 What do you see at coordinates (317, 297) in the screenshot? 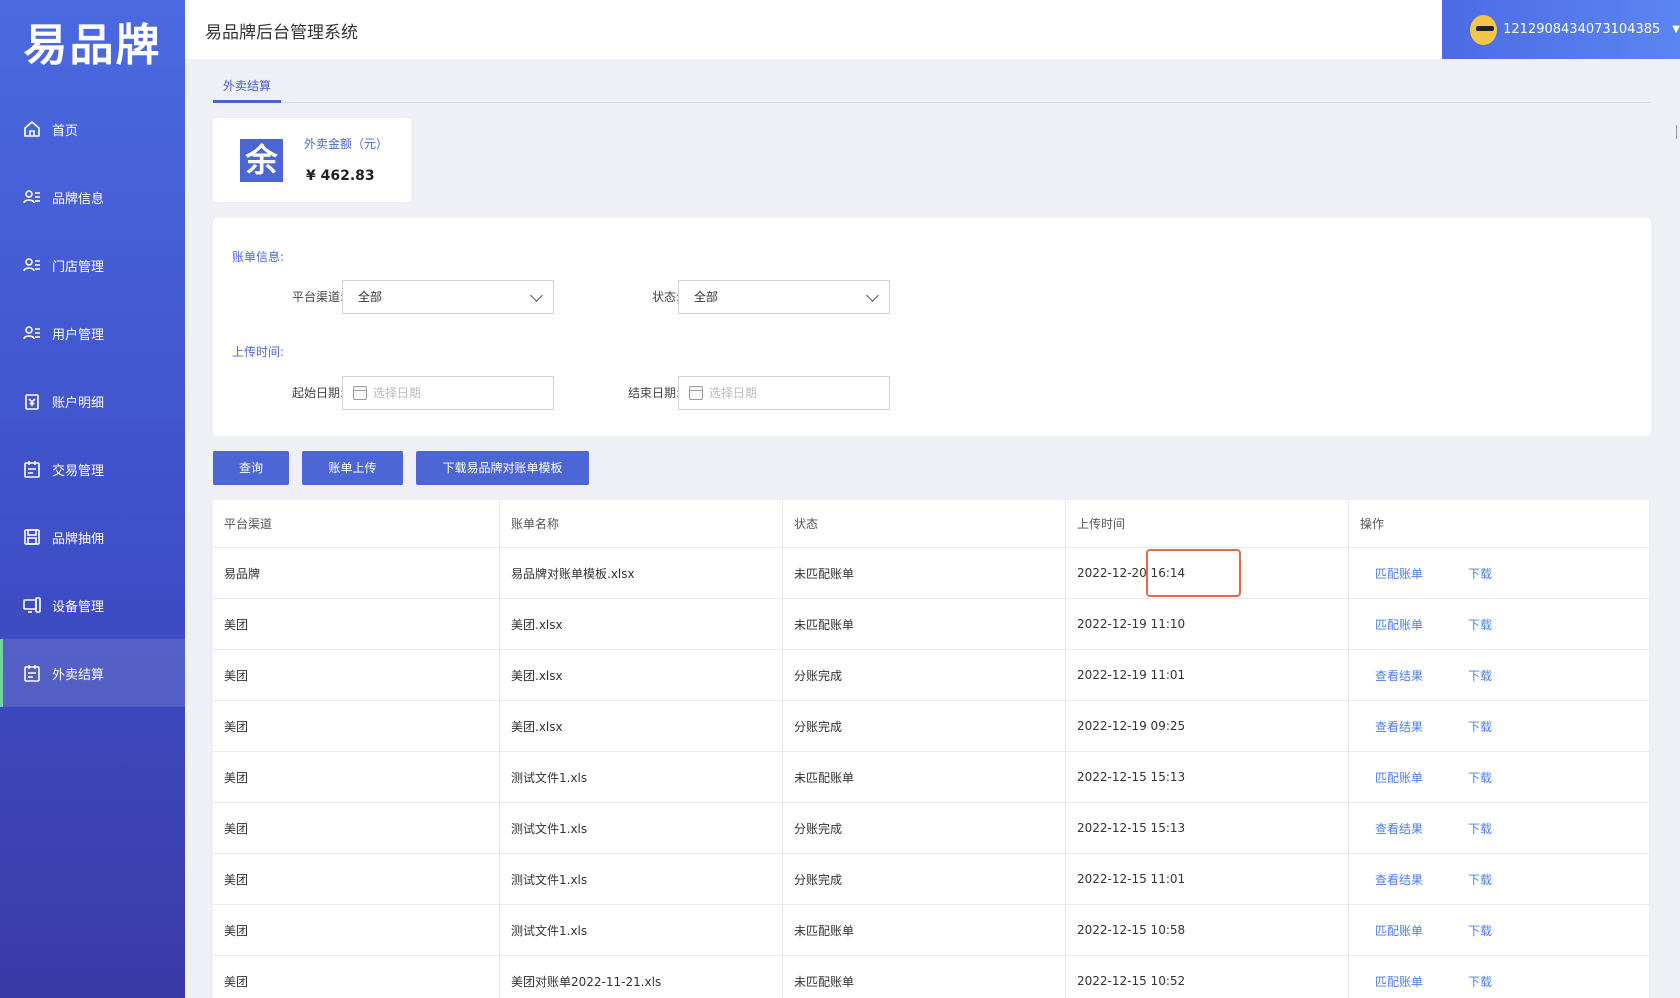
I see `channel-label: 平台渠道:` at bounding box center [317, 297].